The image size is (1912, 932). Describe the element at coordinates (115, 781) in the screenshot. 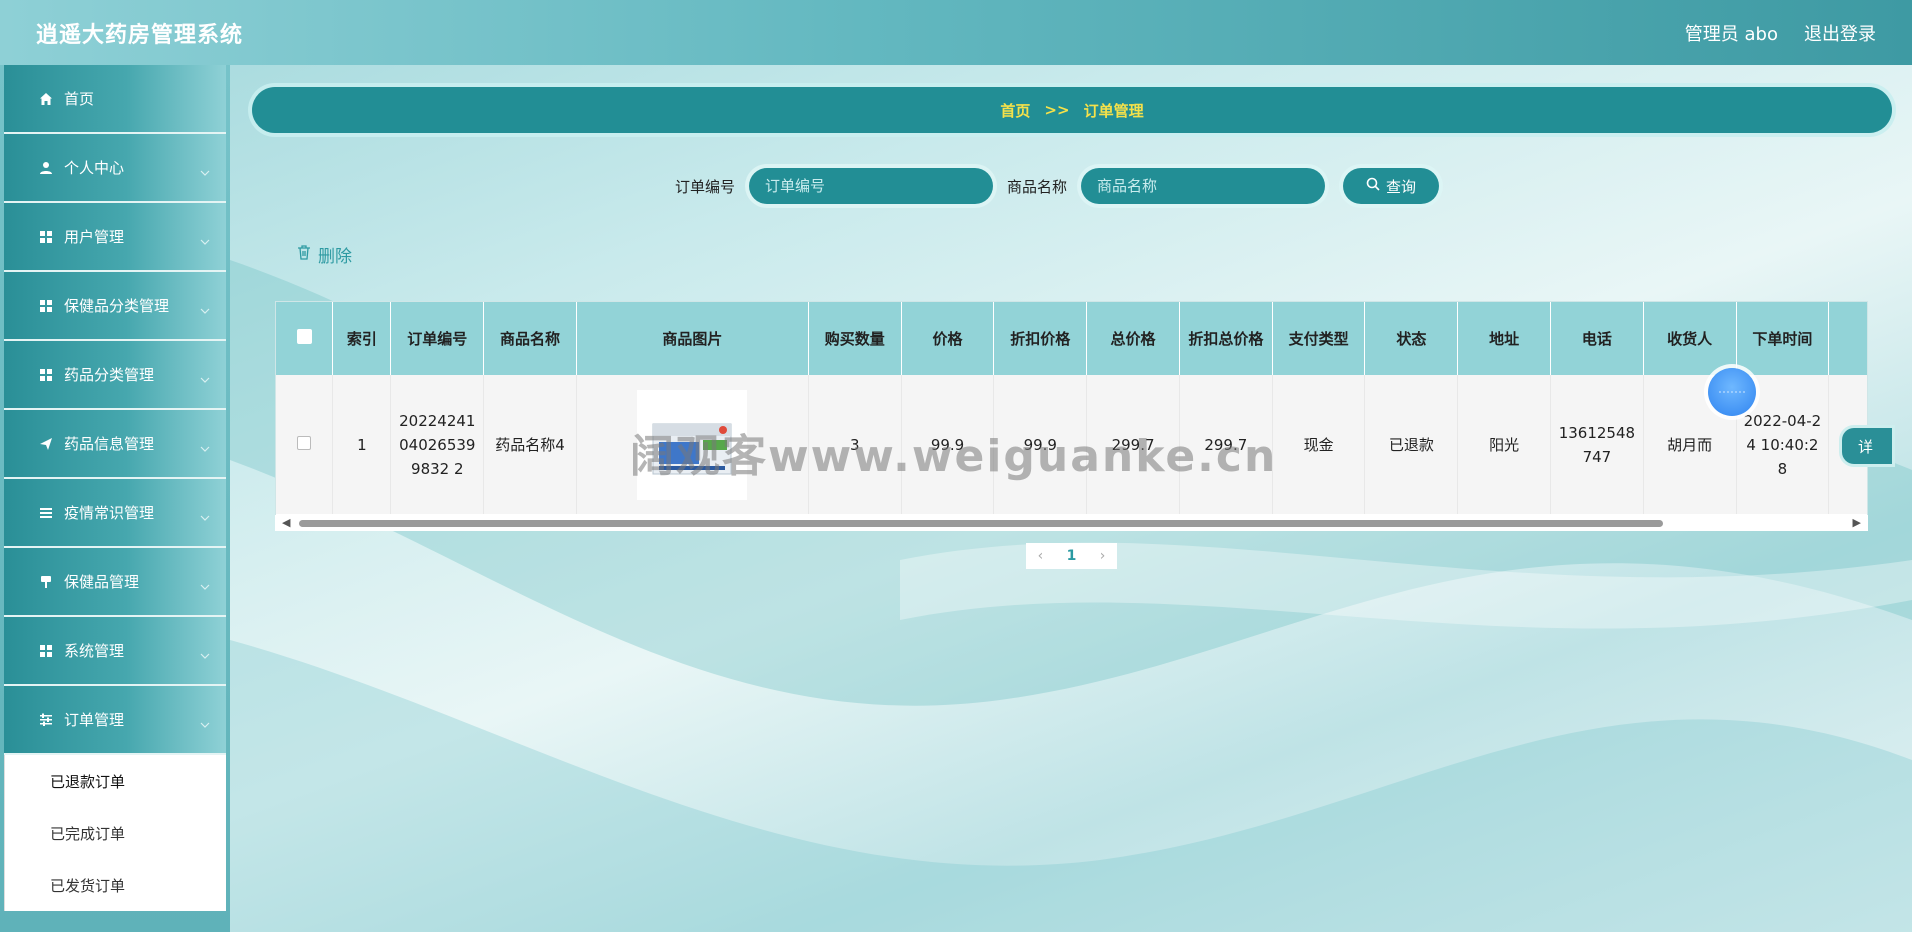

I see `submenu-refunded-orders: 已退款订单` at that location.